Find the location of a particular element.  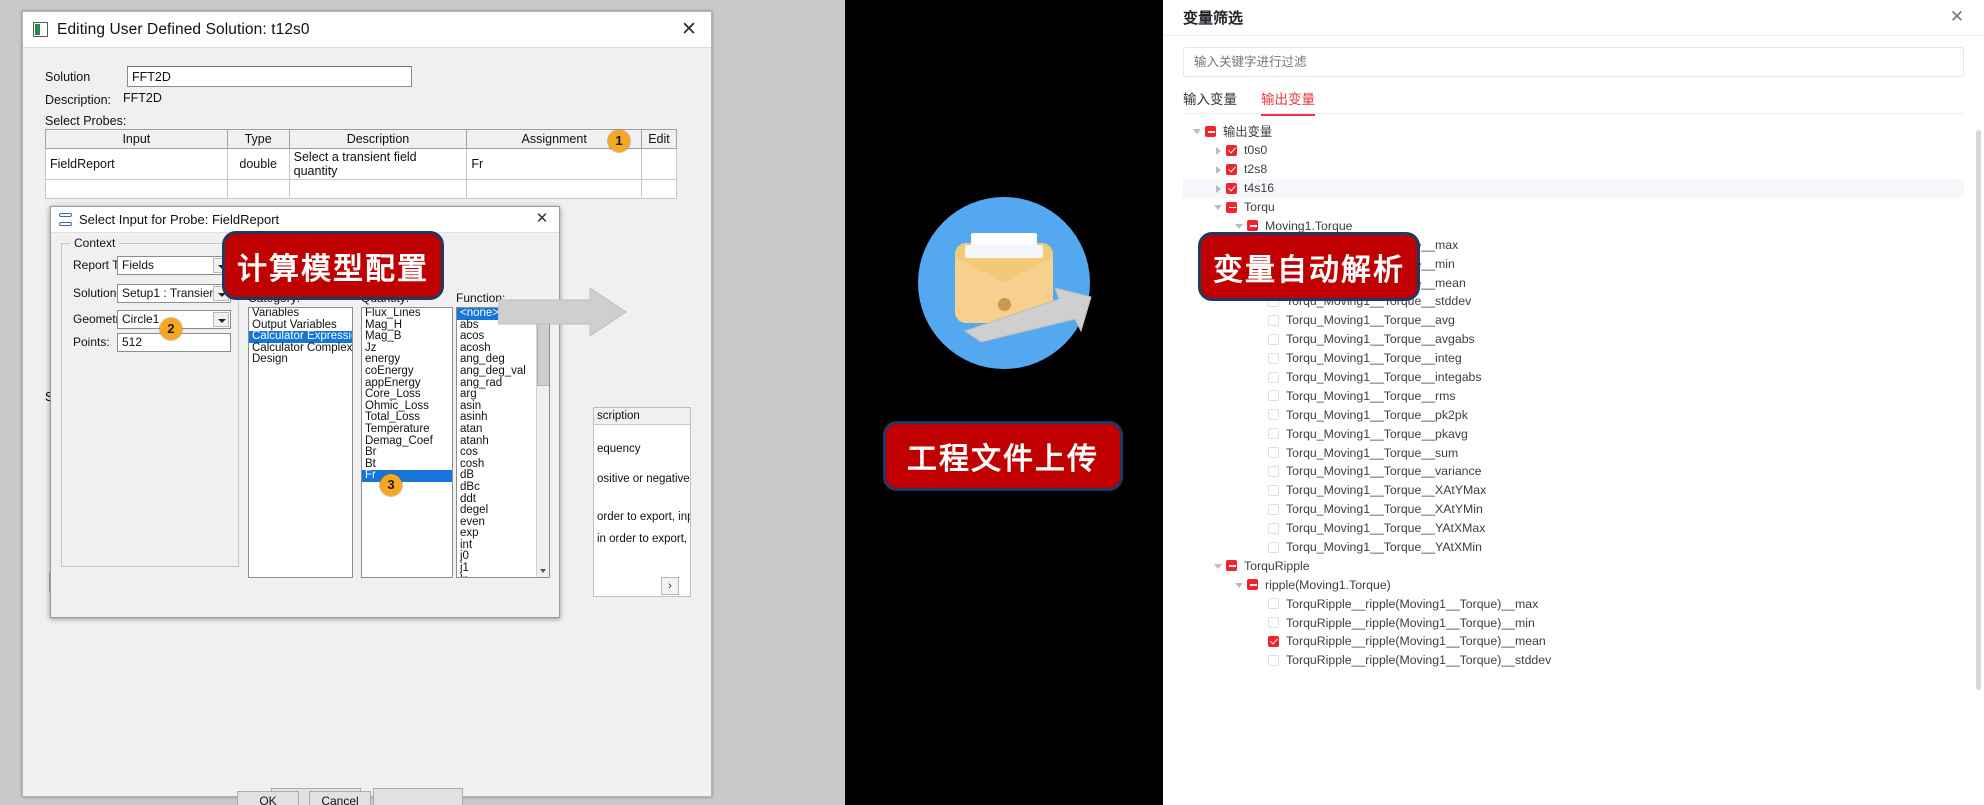

tree-node: 输出变量 is located at coordinates (1573, 131).